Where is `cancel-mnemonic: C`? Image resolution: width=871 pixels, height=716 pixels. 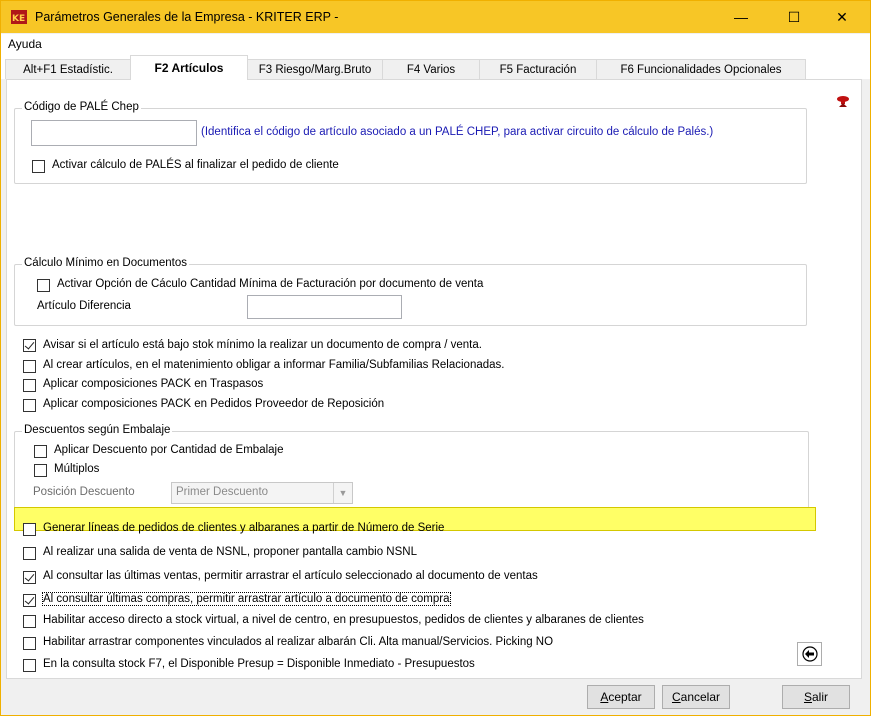
cancel-mnemonic: C is located at coordinates (676, 697).